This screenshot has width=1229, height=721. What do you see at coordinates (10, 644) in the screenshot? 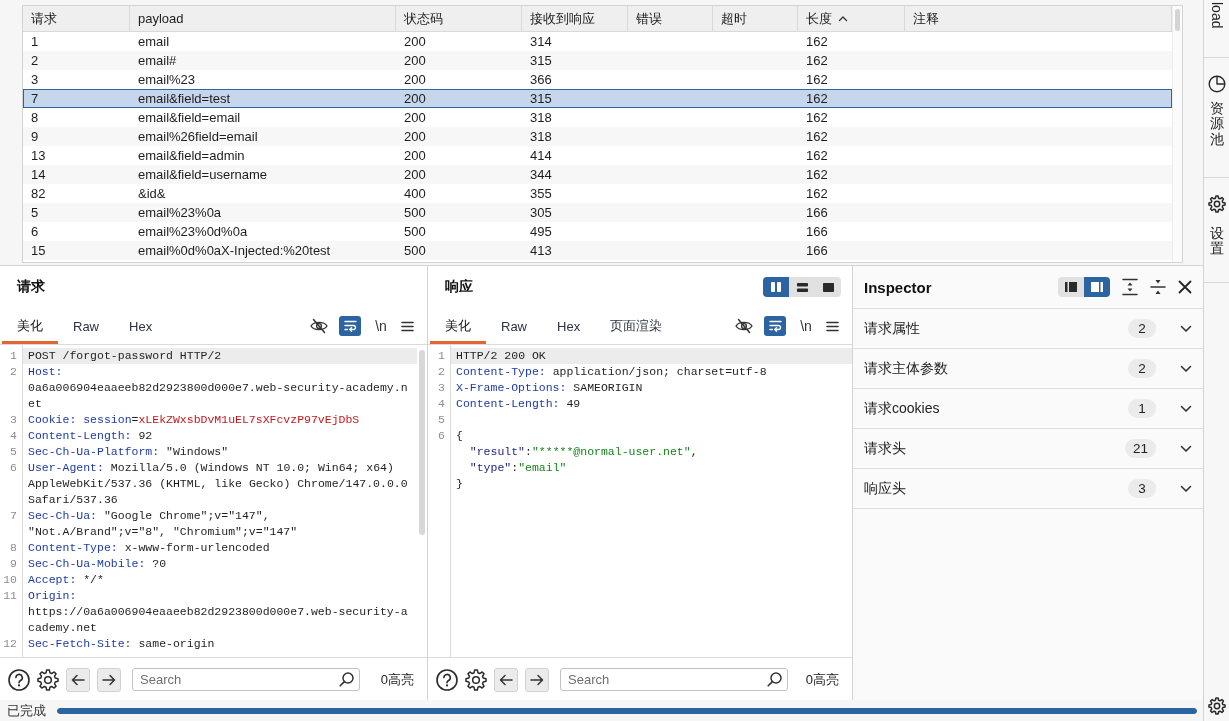
I see `line-number: 12` at bounding box center [10, 644].